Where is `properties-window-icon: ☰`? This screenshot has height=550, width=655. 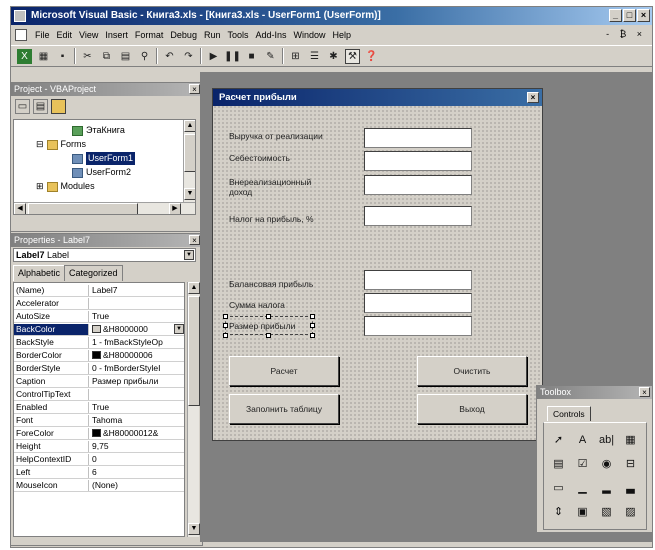 properties-window-icon: ☰ is located at coordinates (314, 56).